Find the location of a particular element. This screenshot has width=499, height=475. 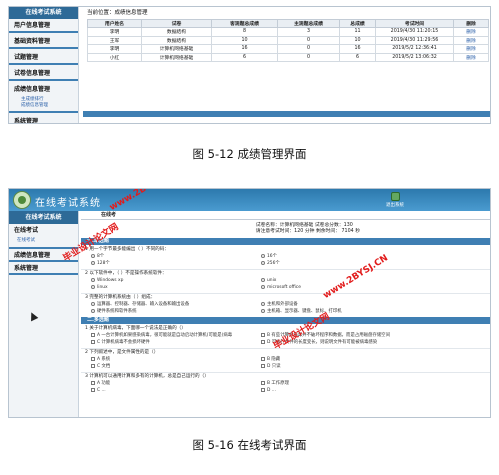

answer-option: unix is located at coordinates (268, 281).